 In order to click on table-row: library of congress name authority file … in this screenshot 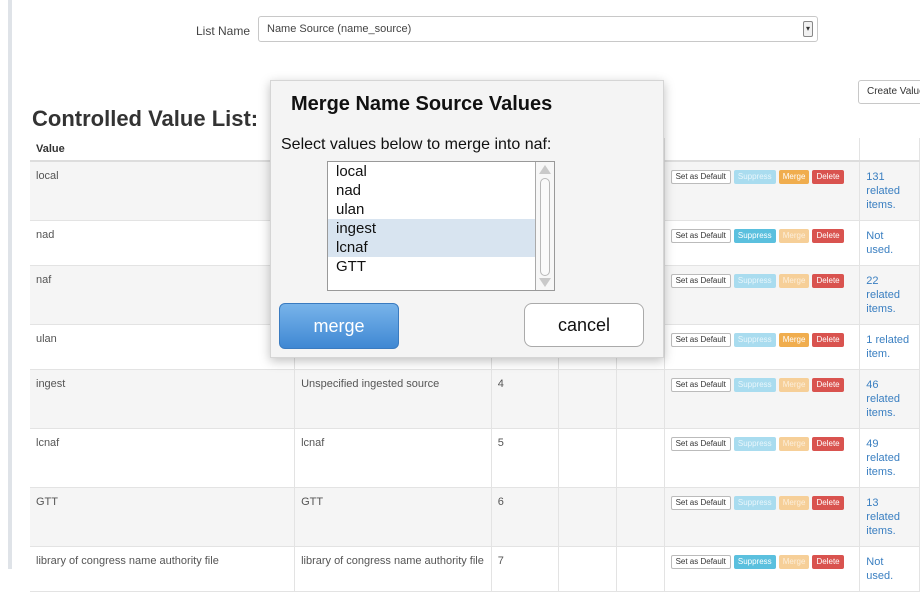, I will do `click(475, 569)`.